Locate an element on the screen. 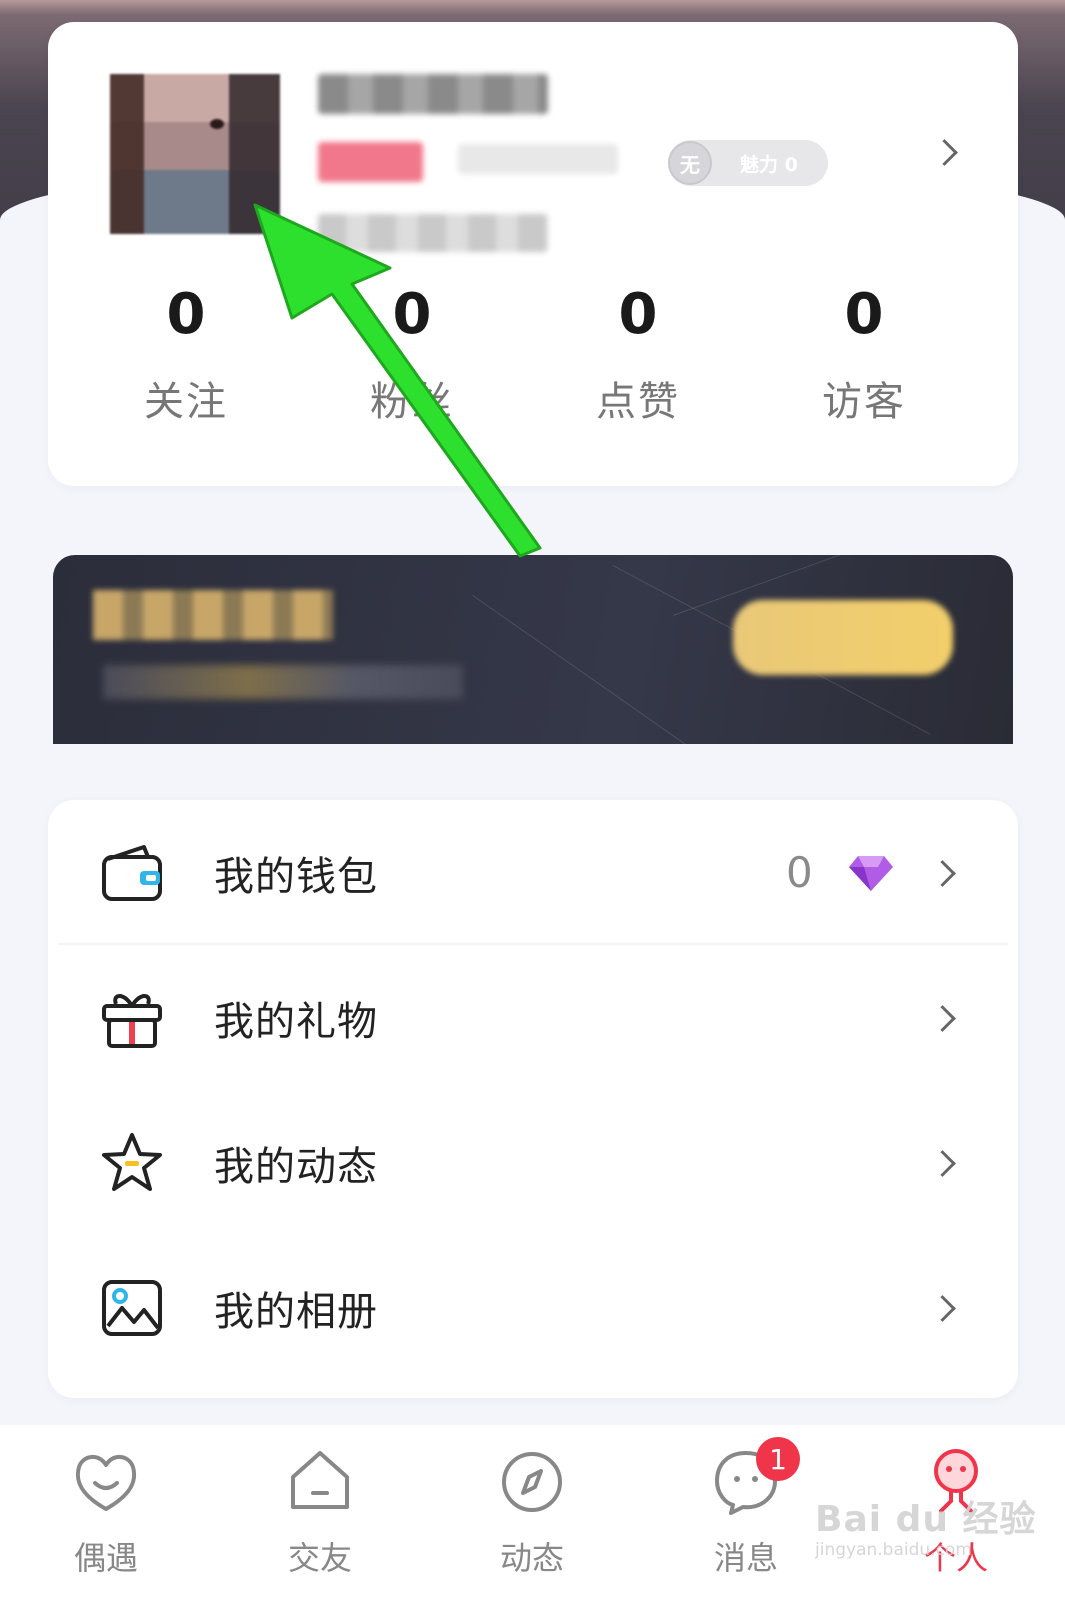 Image resolution: width=1065 pixels, height=1600 pixels. tab-label: 动态 is located at coordinates (531, 1558).